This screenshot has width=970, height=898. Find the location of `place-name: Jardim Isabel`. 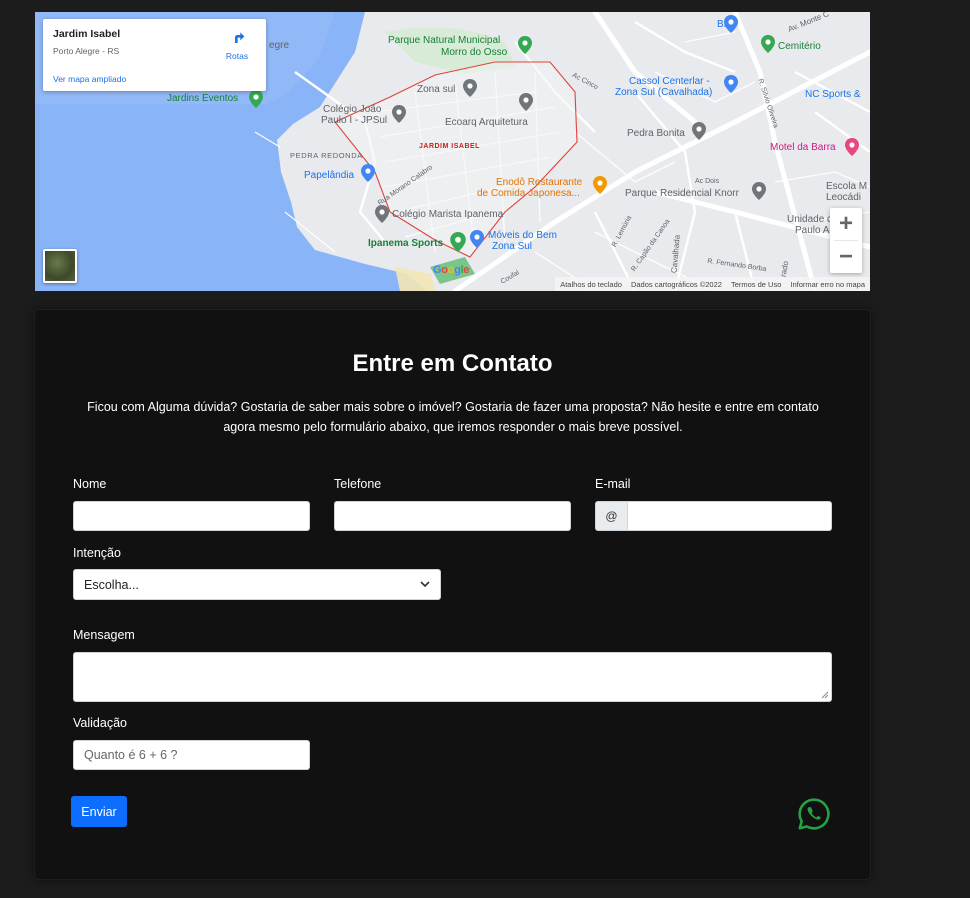

place-name: Jardim Isabel is located at coordinates (87, 34).